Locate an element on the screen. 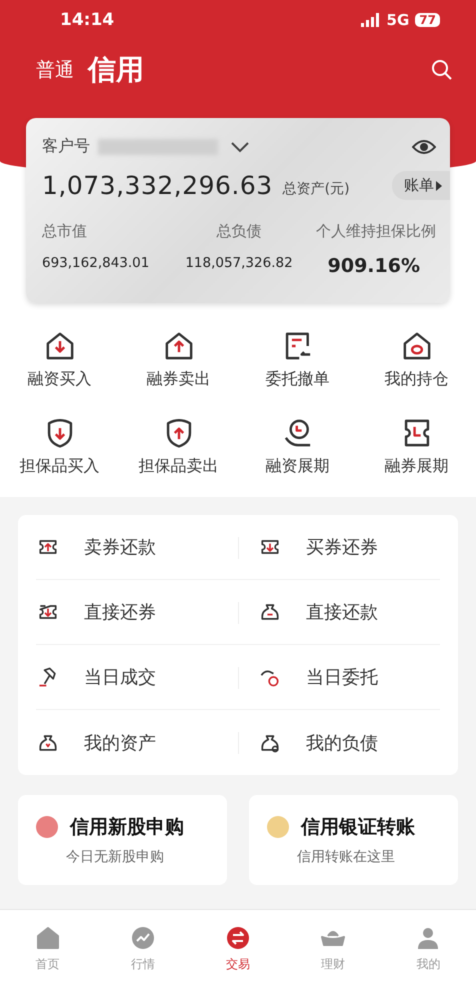 This screenshot has width=476, height=986. promo-title: 信用新股申购 is located at coordinates (127, 827).